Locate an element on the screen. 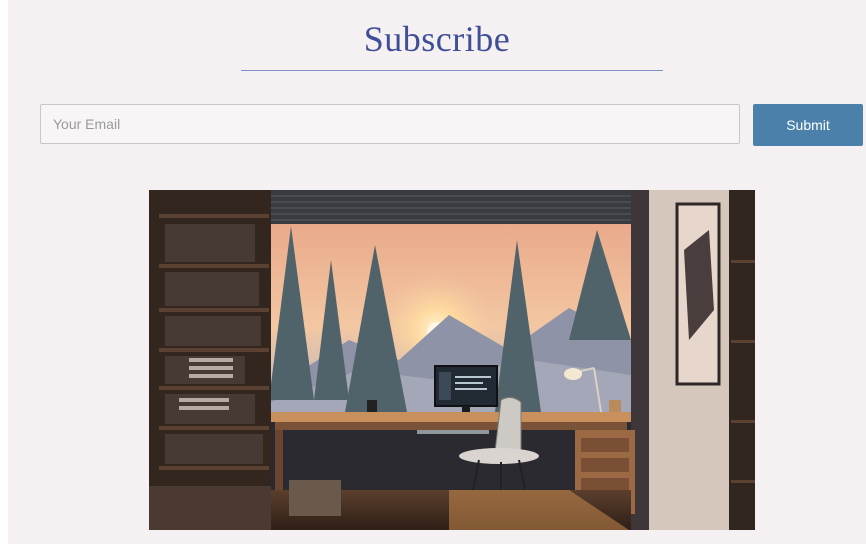  page-title: Subscribe is located at coordinates (437, 39).